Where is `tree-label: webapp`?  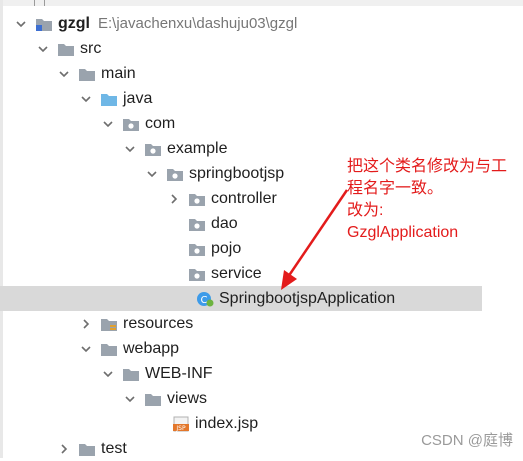 tree-label: webapp is located at coordinates (151, 348).